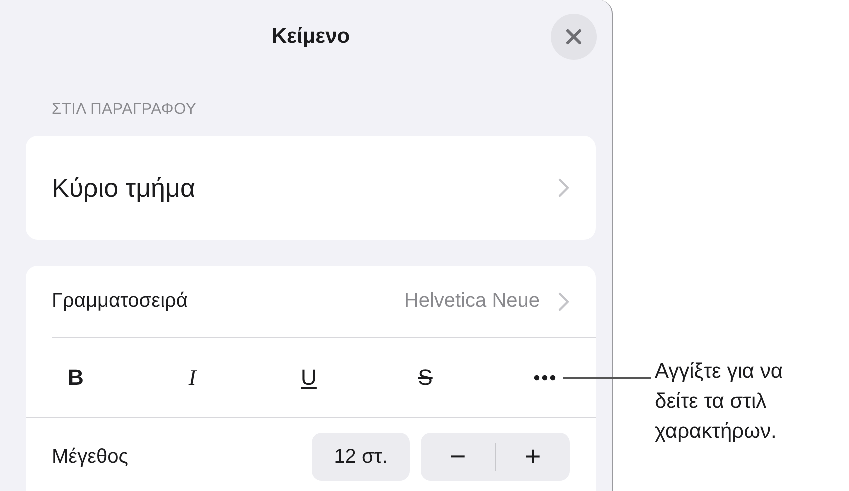 This screenshot has width=849, height=491. What do you see at coordinates (311, 37) in the screenshot?
I see `panel-title: Κείμενο` at bounding box center [311, 37].